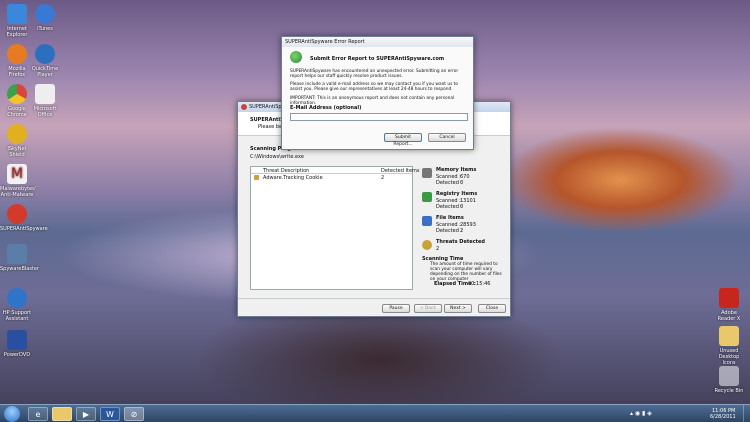 This screenshot has height=422, width=750. I want to click on recycle-bin-icon, so click(729, 376).